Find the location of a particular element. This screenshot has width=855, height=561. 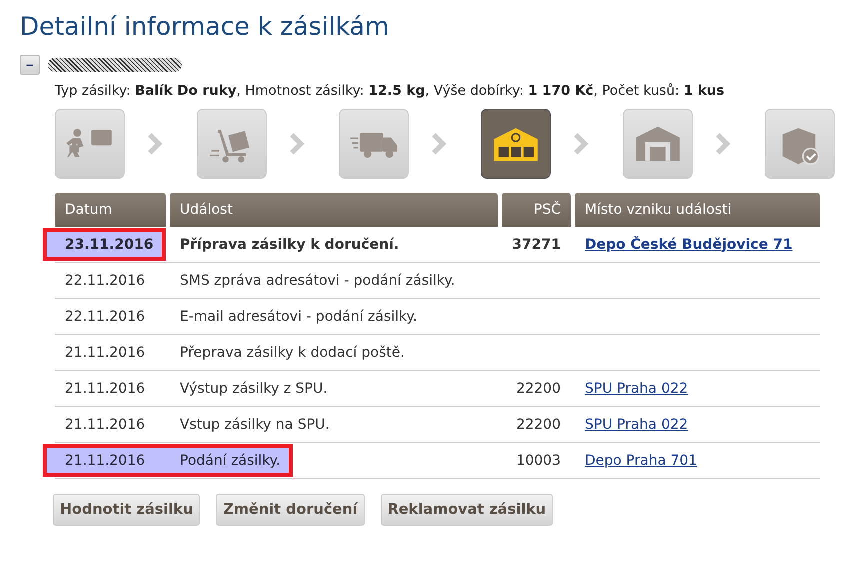

column-header: Datum is located at coordinates (110, 210).